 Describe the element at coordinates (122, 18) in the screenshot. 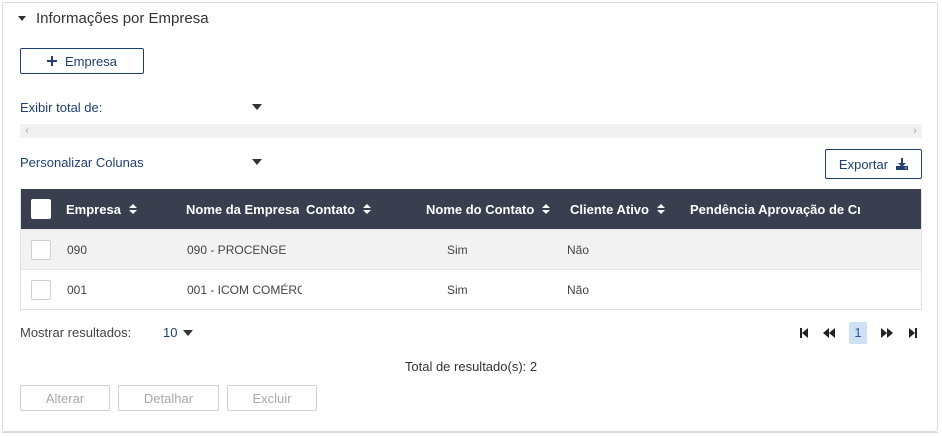

I see `section-title: Informações por Empresa` at that location.